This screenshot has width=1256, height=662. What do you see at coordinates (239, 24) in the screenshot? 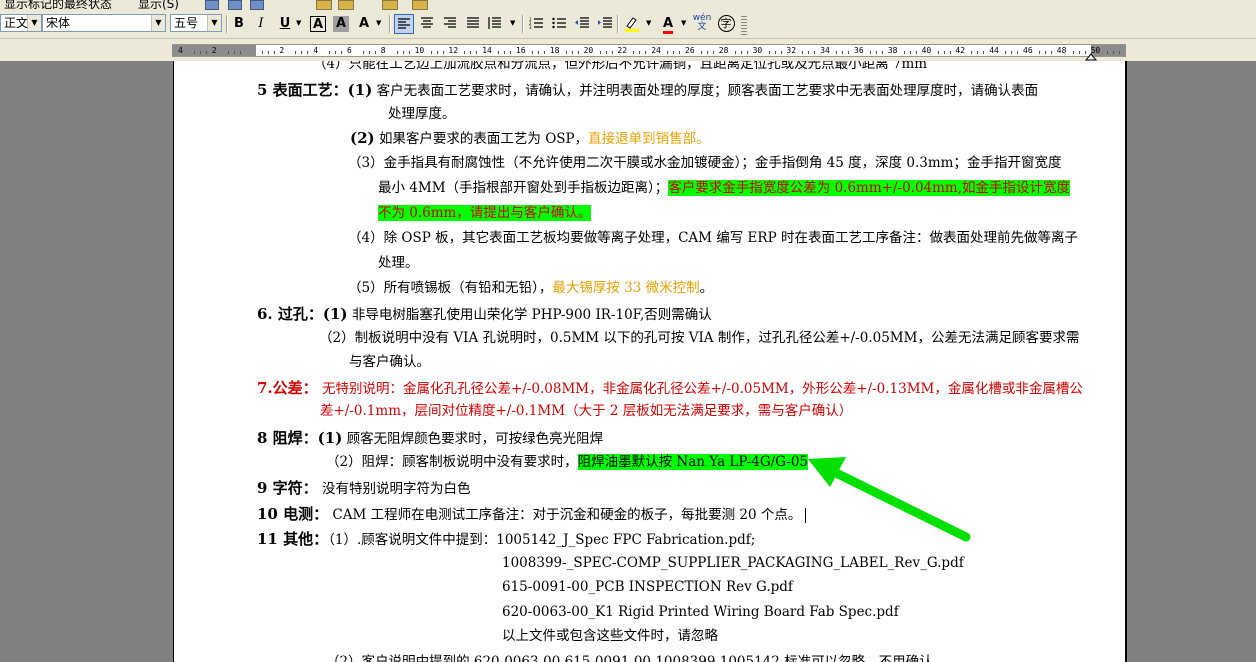
I see `bold-icon: B` at bounding box center [239, 24].